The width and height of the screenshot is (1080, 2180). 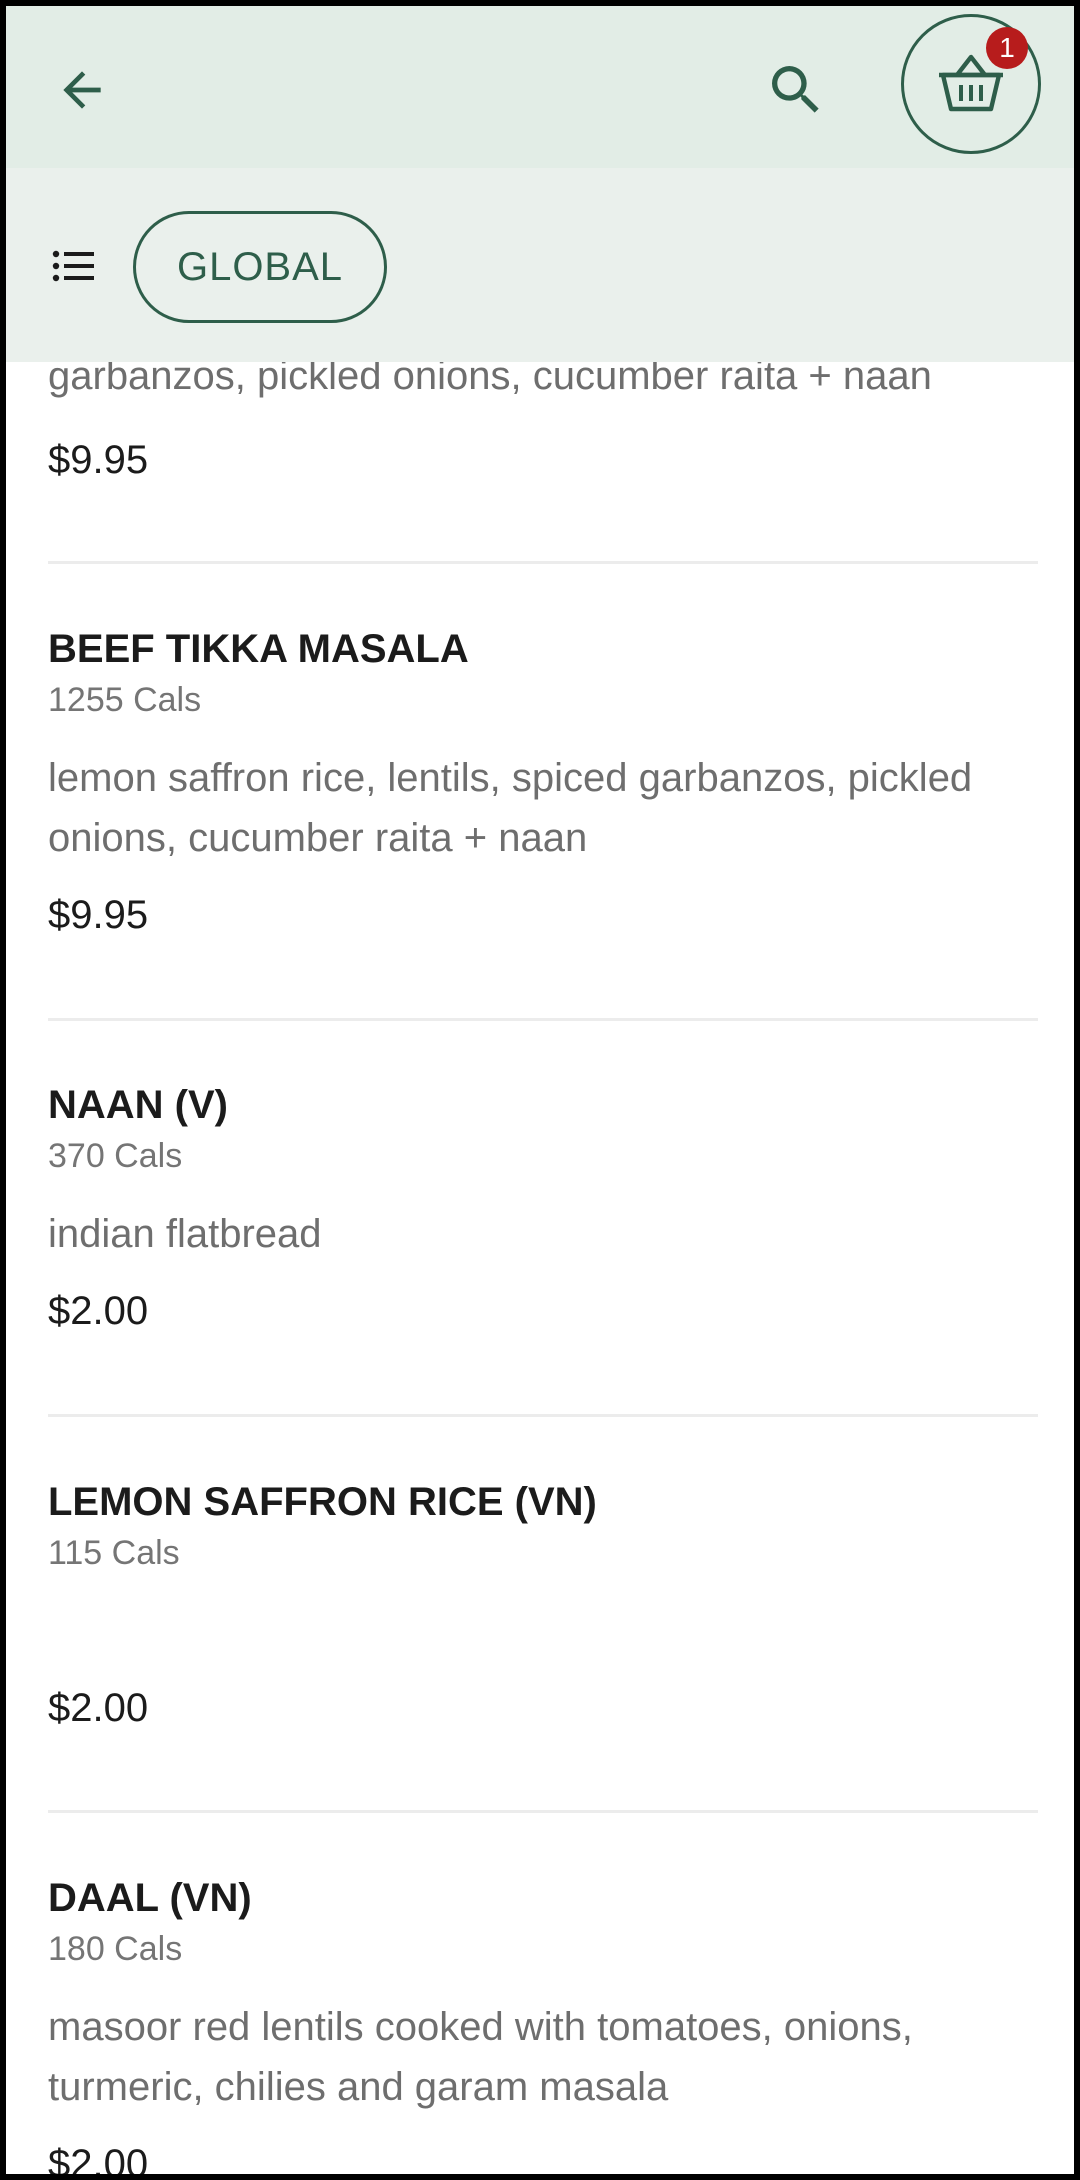 I want to click on list-icon, so click(x=73, y=266).